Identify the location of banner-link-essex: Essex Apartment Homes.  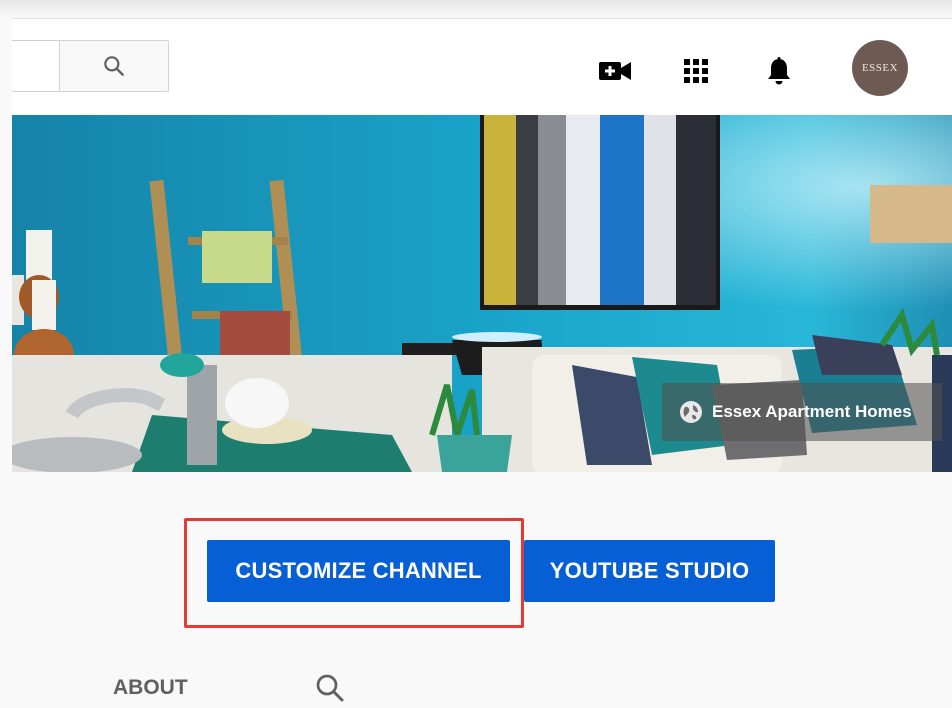
(802, 412).